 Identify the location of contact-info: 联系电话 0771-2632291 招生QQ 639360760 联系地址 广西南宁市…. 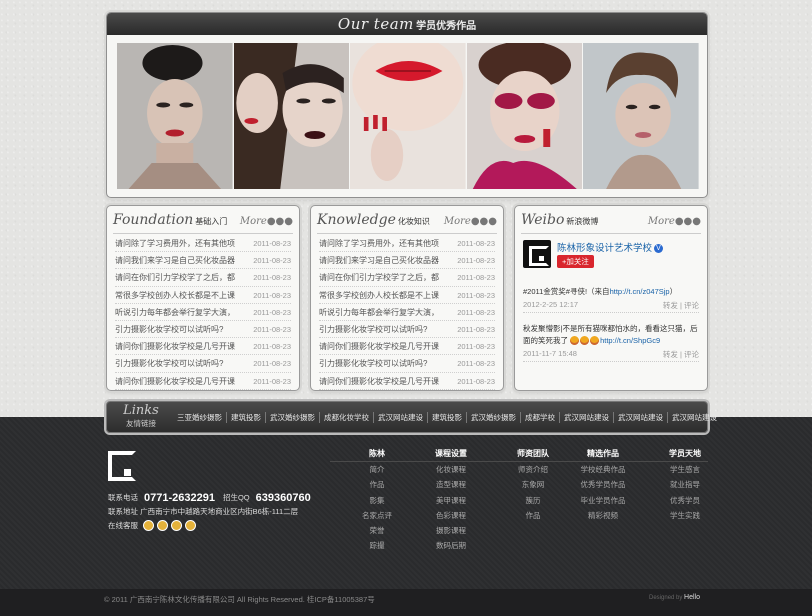
(209, 511).